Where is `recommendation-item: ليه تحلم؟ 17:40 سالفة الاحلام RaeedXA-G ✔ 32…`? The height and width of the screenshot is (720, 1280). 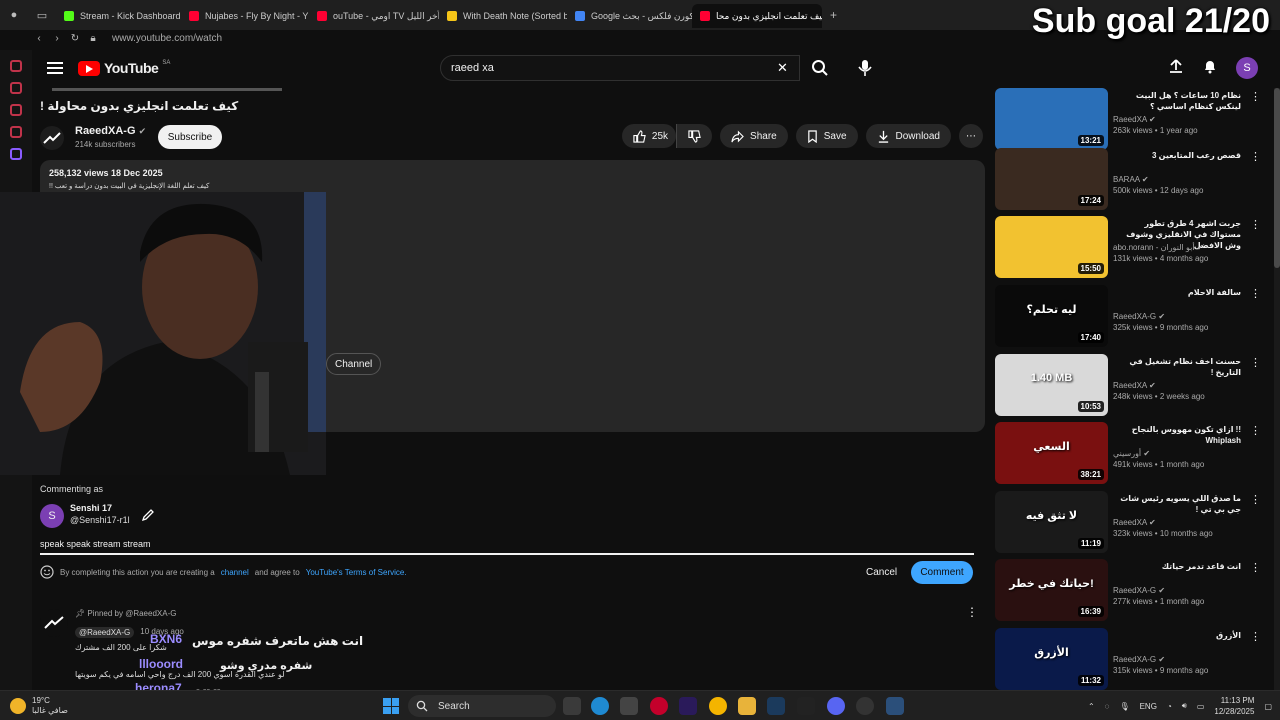
recommendation-item: ليه تحلم؟ 17:40 سالفة الاحلام RaeedXA-G ✔ 32… is located at coordinates (1130, 316).